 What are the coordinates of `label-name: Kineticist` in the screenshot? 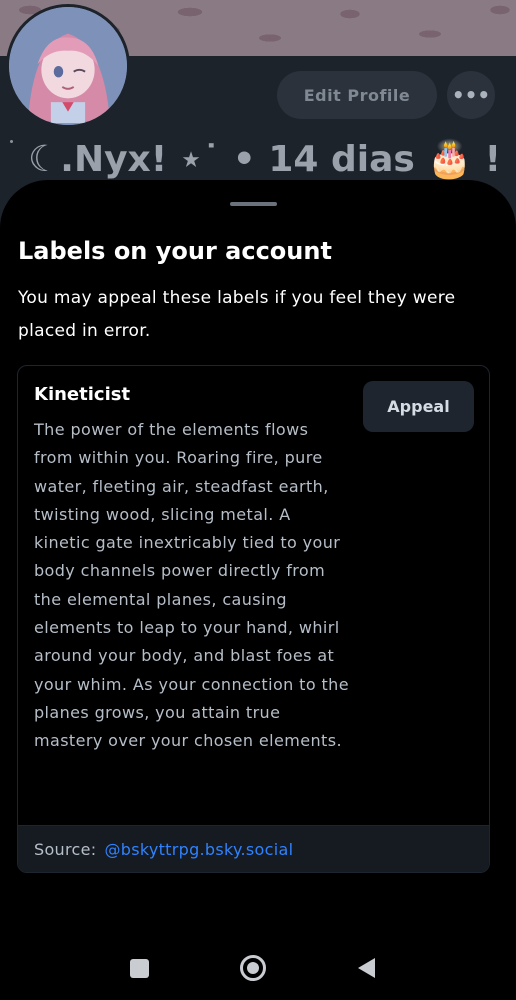 It's located at (82, 394).